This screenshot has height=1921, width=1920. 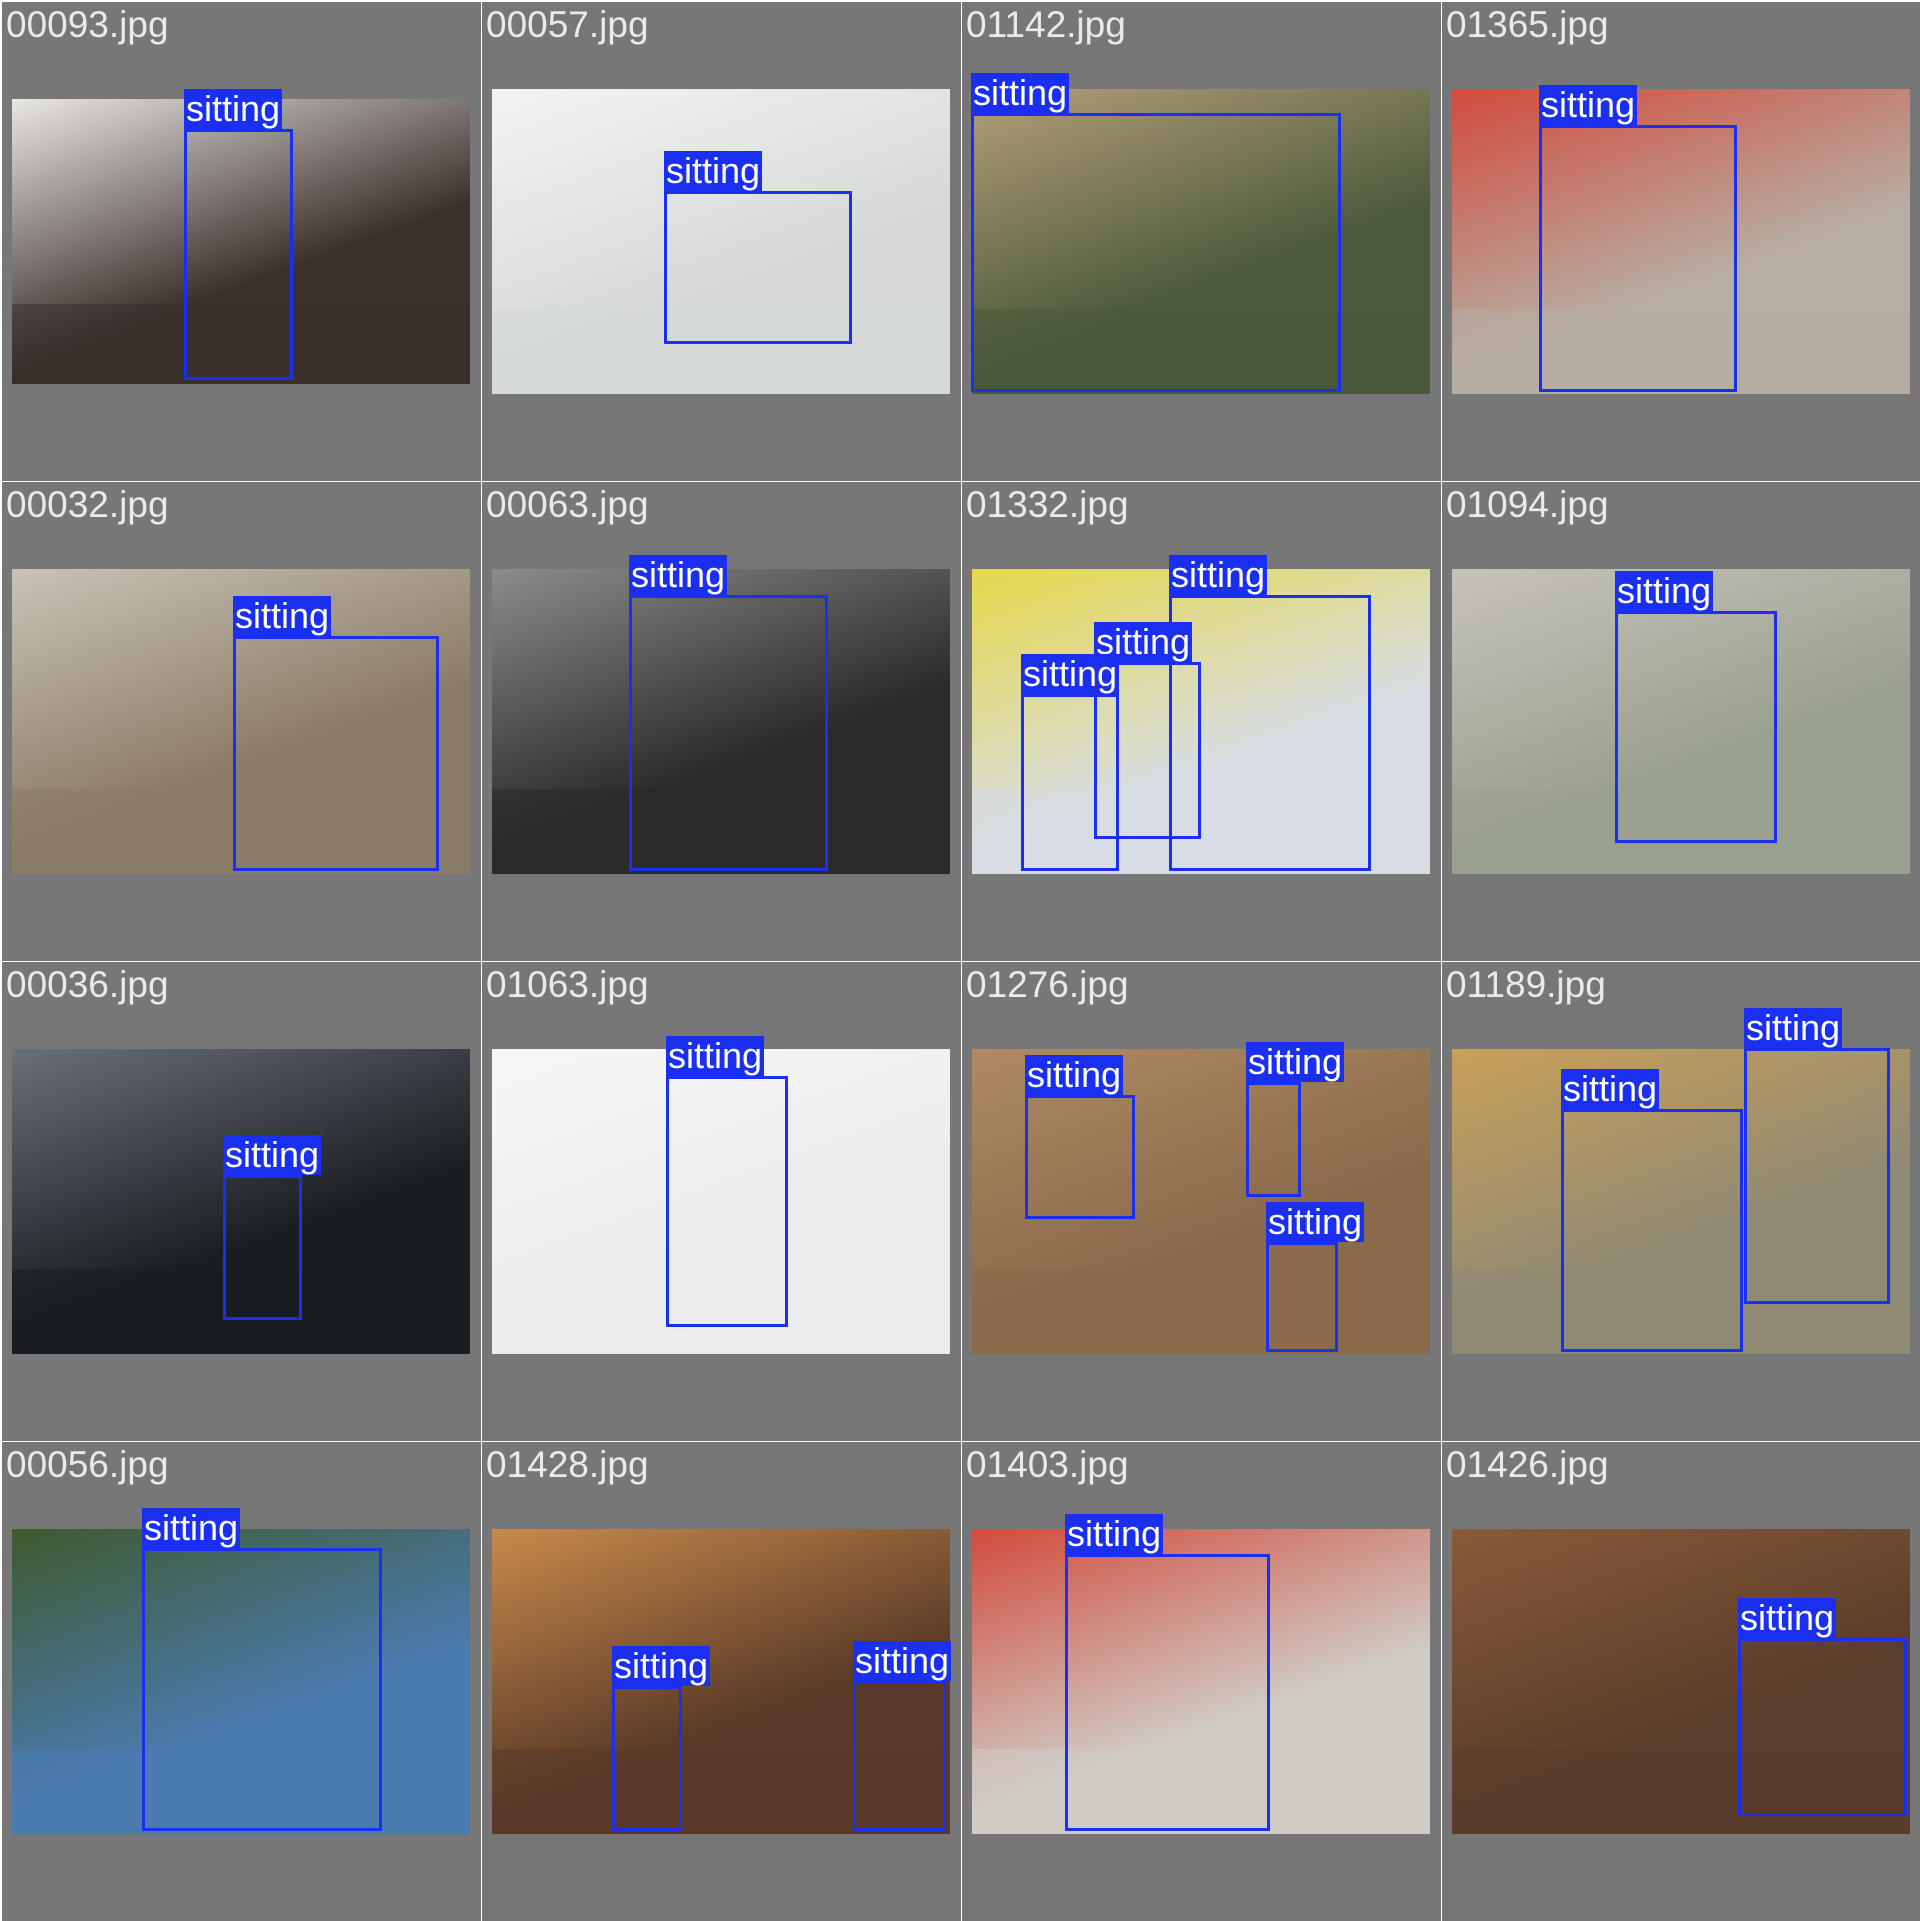 I want to click on grid-tile: 01142.jpg sitting, so click(x=1201, y=241).